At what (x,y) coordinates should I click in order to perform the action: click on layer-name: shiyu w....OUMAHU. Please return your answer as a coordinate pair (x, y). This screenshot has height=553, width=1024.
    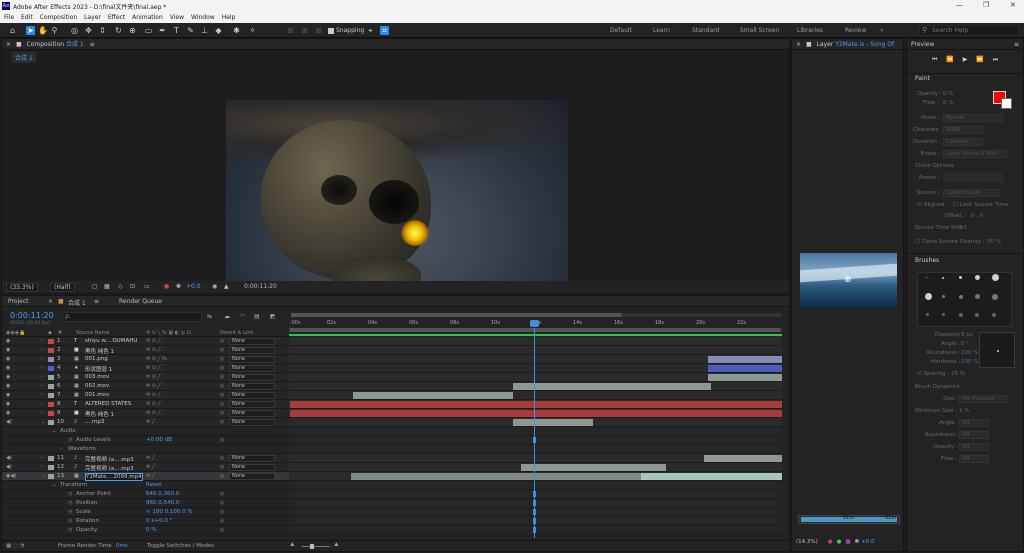
    Looking at the image, I should click on (114, 341).